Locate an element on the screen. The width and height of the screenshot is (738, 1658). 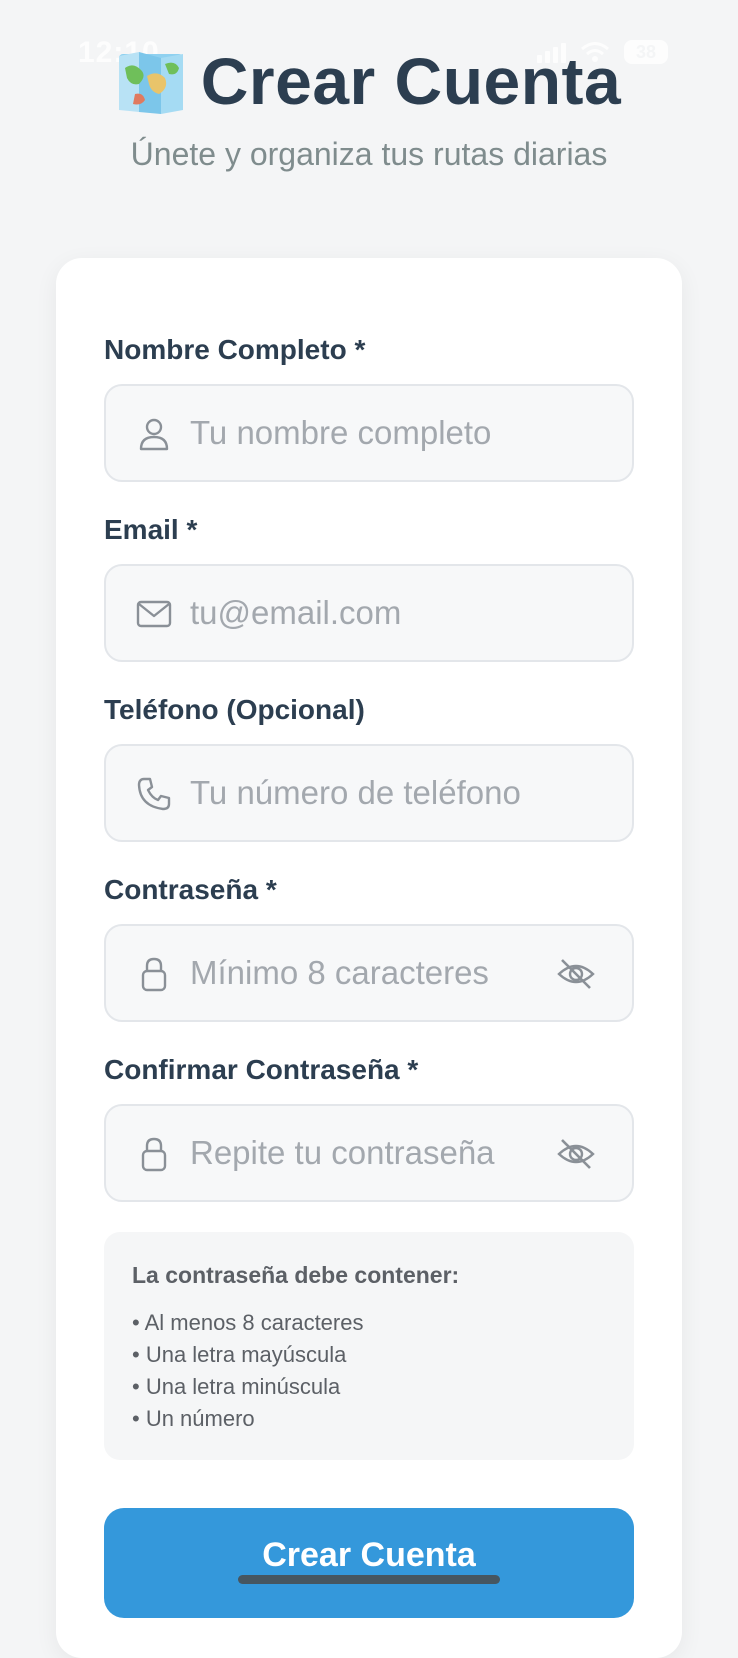
password-label: Contraseña * is located at coordinates (190, 889).